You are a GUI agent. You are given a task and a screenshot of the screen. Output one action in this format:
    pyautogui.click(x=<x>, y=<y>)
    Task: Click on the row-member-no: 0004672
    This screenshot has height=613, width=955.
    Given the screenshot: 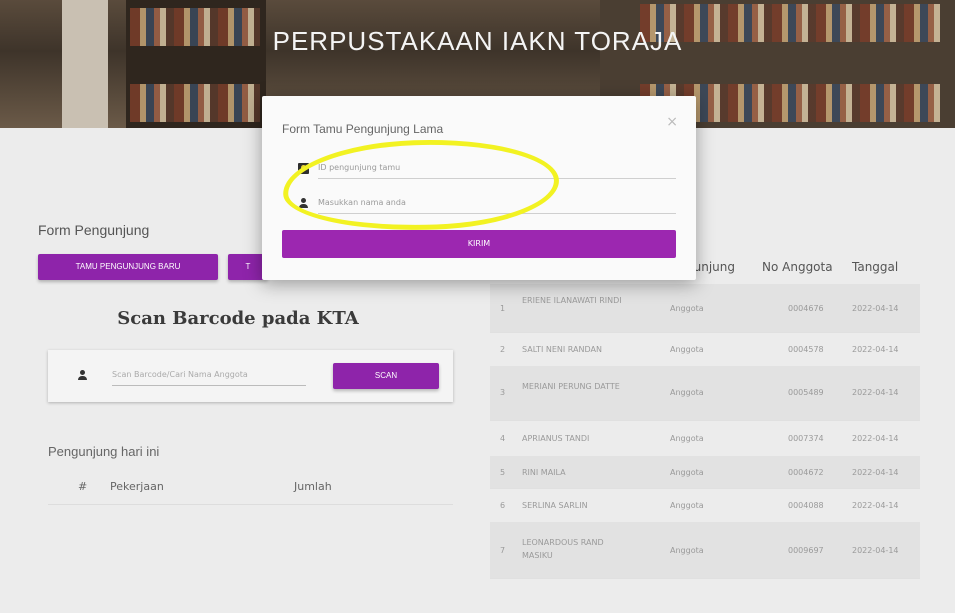 What is the action you would take?
    pyautogui.click(x=806, y=472)
    